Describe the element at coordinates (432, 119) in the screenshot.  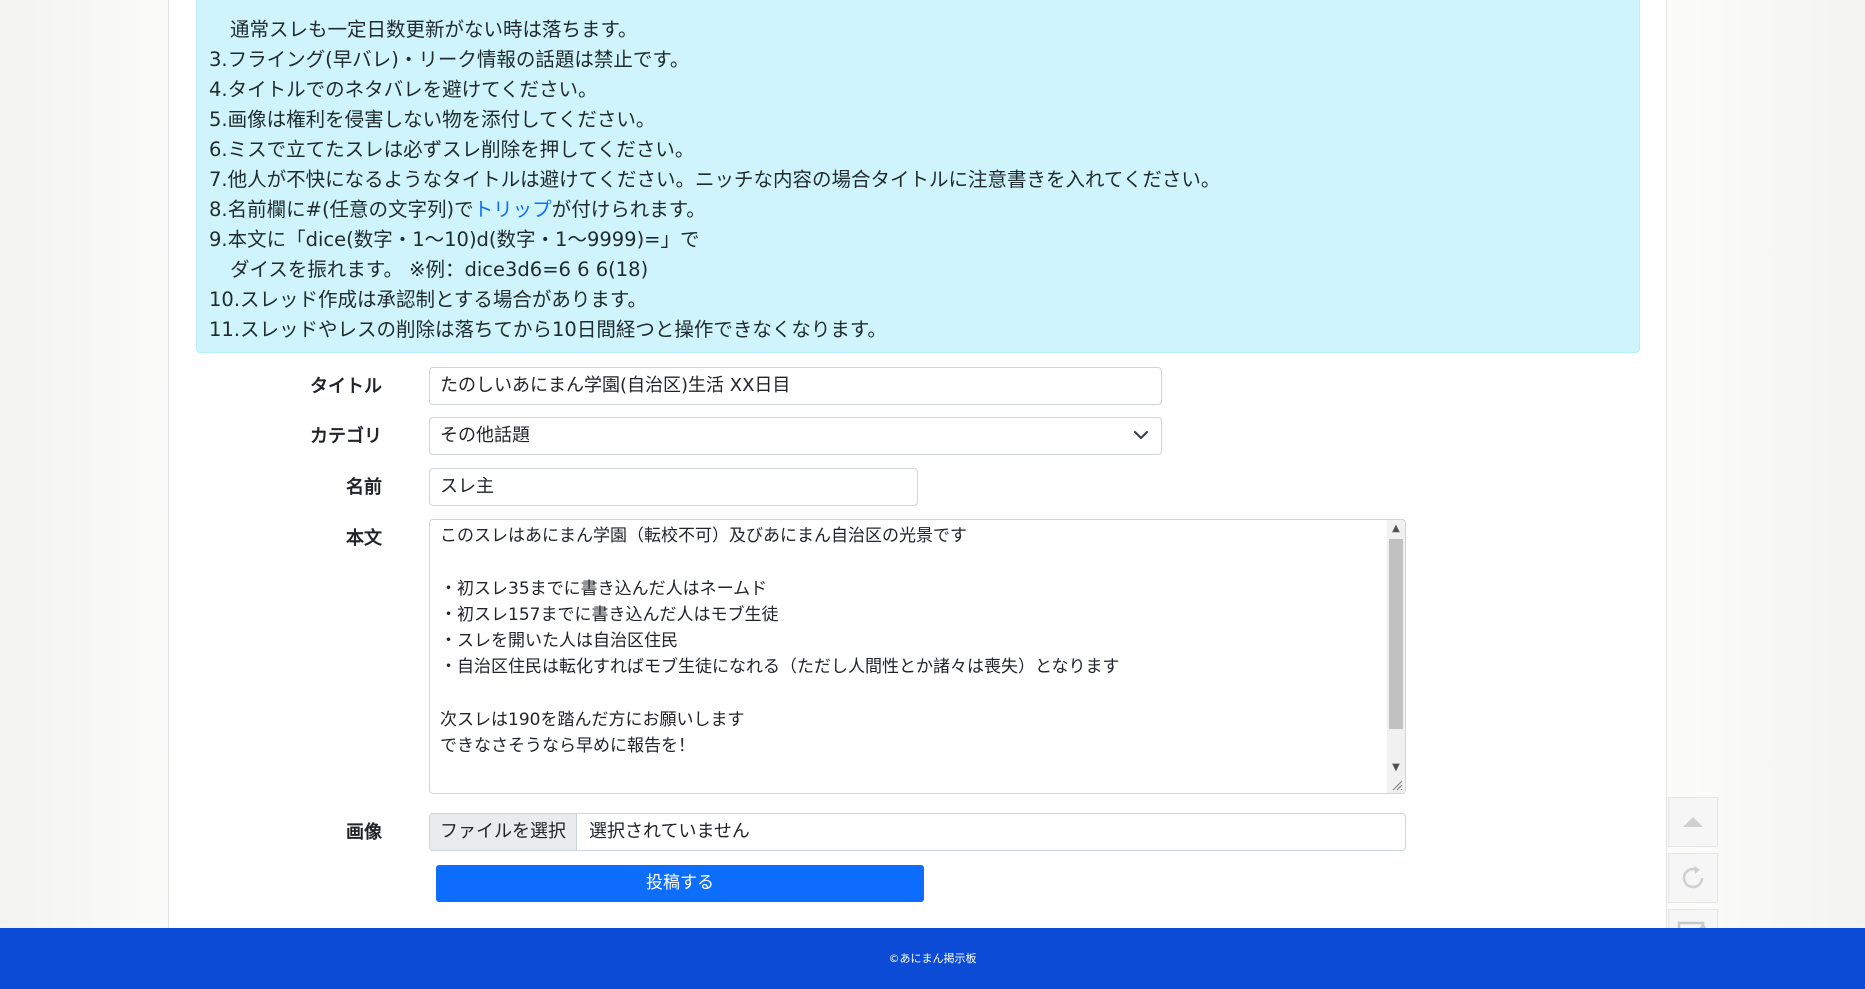
I see `rule-line: 5.画像は権利を侵害しない物を添付してください。` at that location.